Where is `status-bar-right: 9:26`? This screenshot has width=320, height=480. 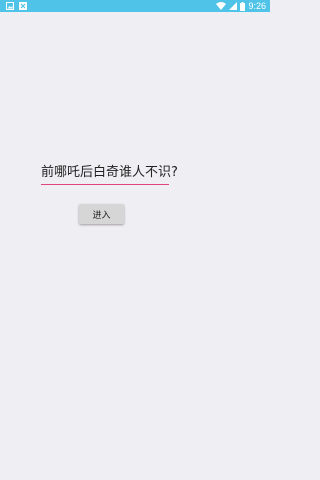 status-bar-right: 9:26 is located at coordinates (241, 6).